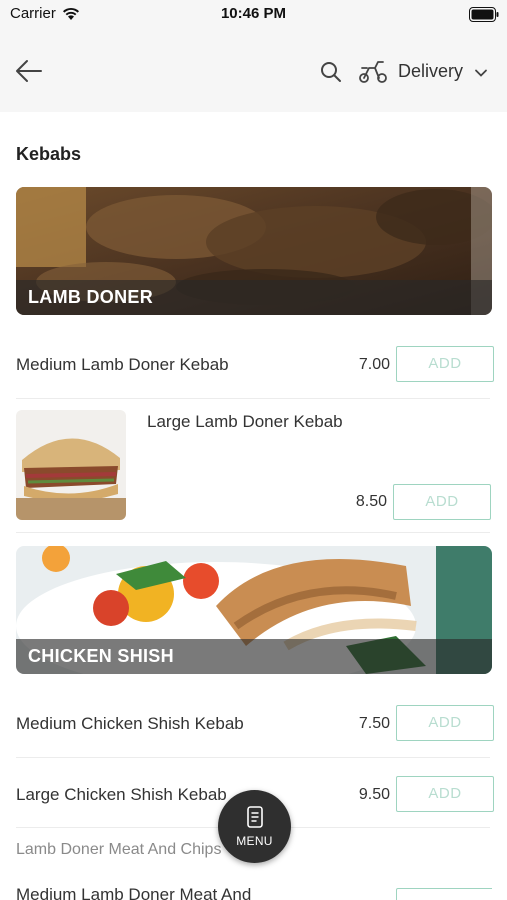  Describe the element at coordinates (101, 656) in the screenshot. I see `banner-label: CHICKEN SHISH` at that location.